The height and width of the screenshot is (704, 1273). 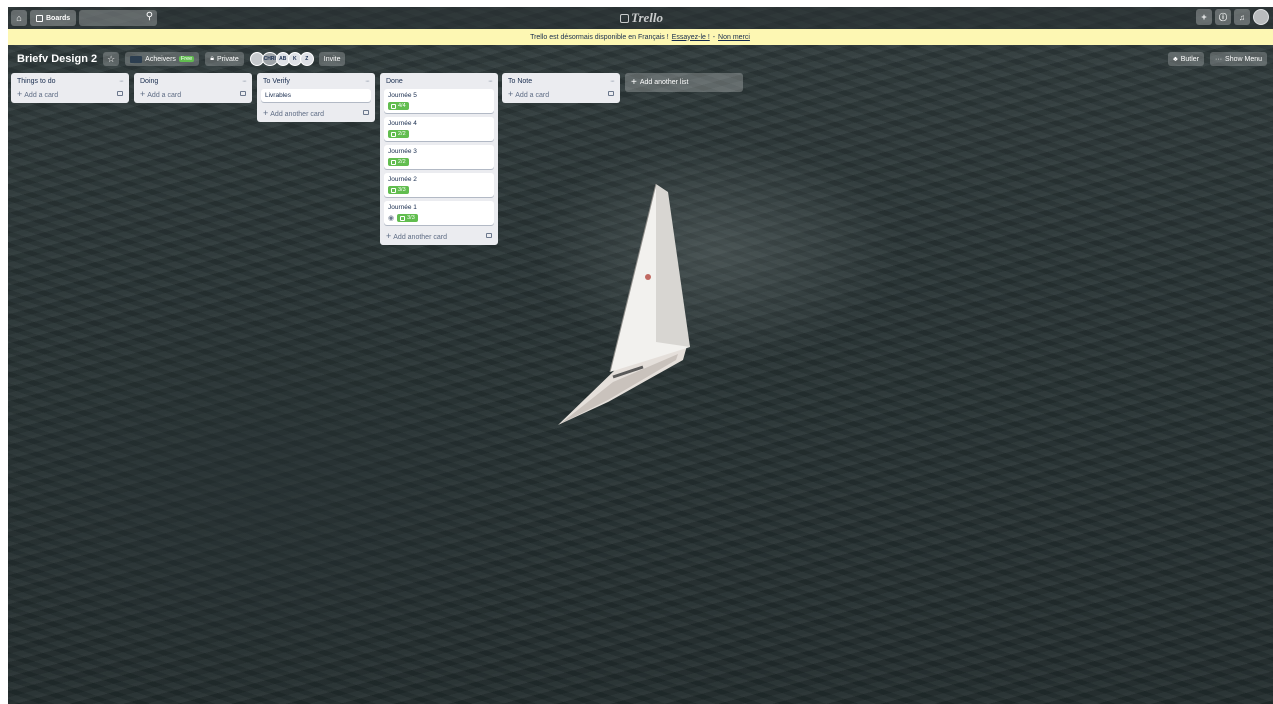 I want to click on visibility-button: 🔒︎ Private, so click(x=224, y=59).